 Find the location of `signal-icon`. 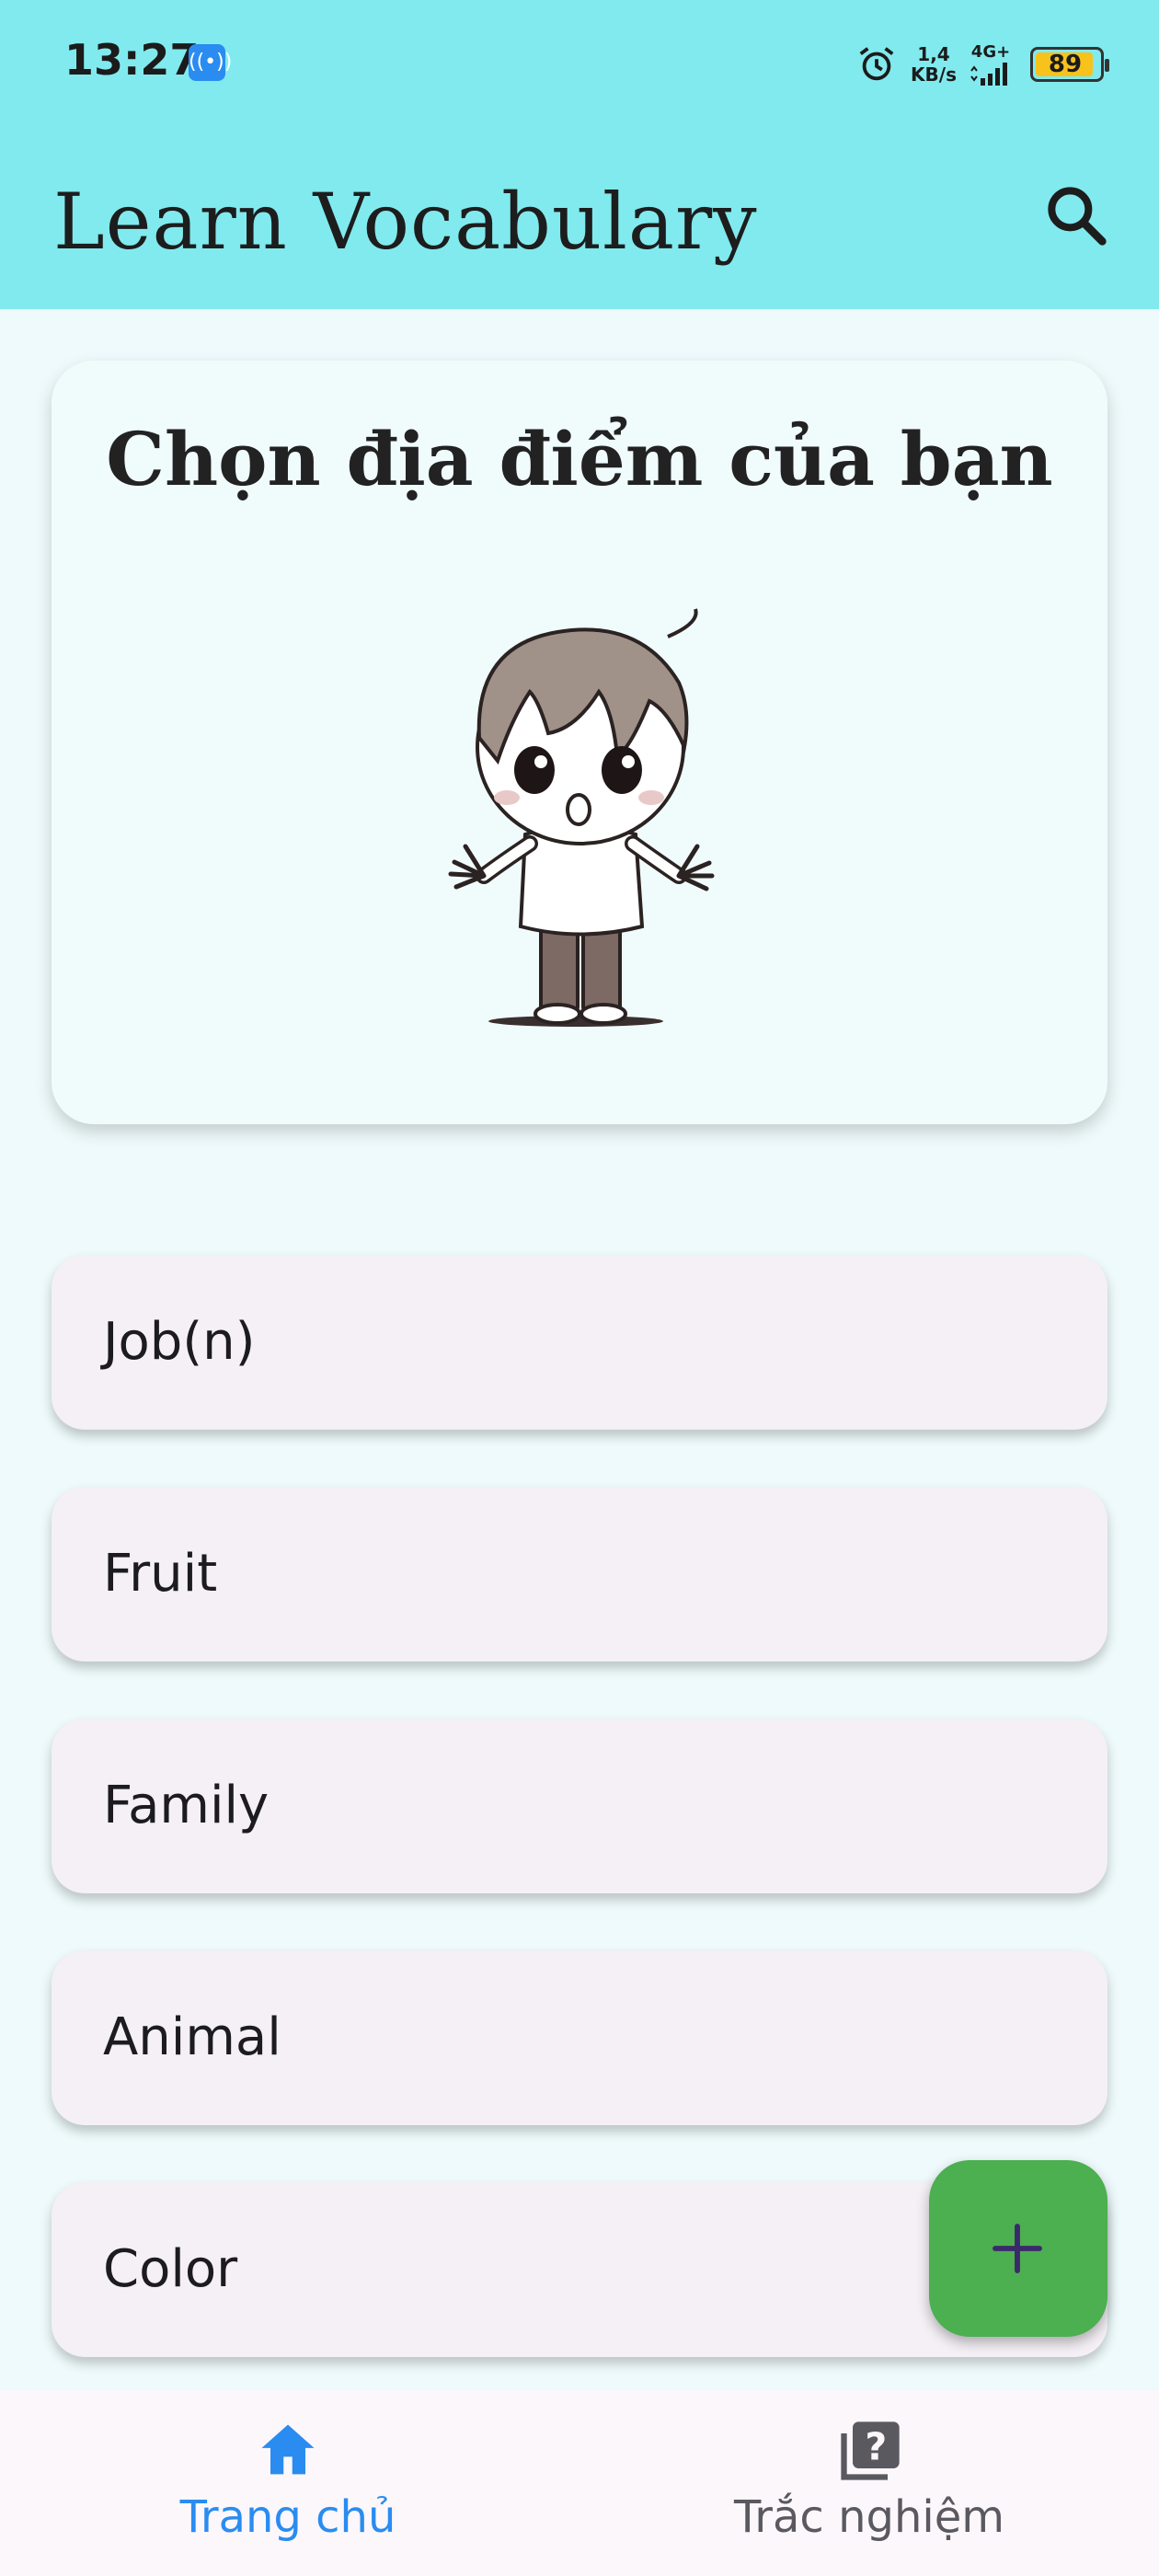

signal-icon is located at coordinates (988, 74).